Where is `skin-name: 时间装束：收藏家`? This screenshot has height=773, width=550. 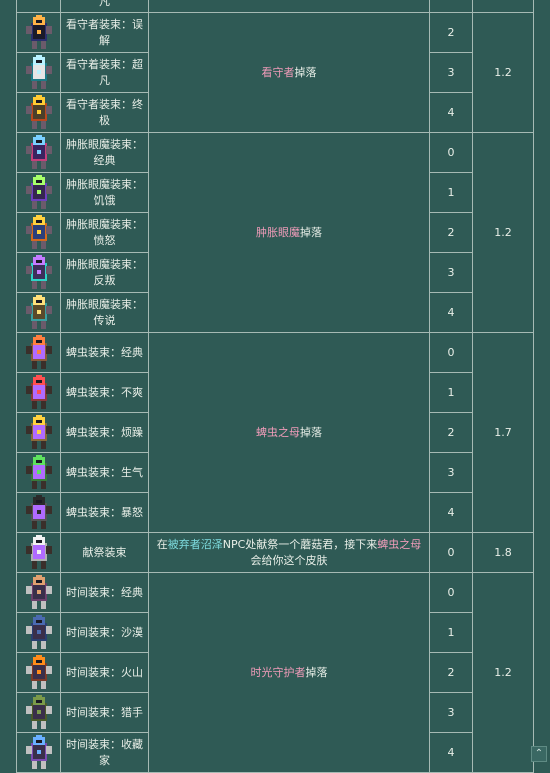
skin-name: 时间装束：收藏家 is located at coordinates (104, 752).